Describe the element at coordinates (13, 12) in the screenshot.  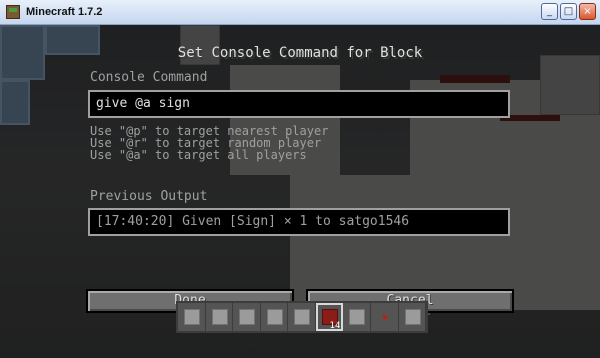
I see `minecraft-icon` at that location.